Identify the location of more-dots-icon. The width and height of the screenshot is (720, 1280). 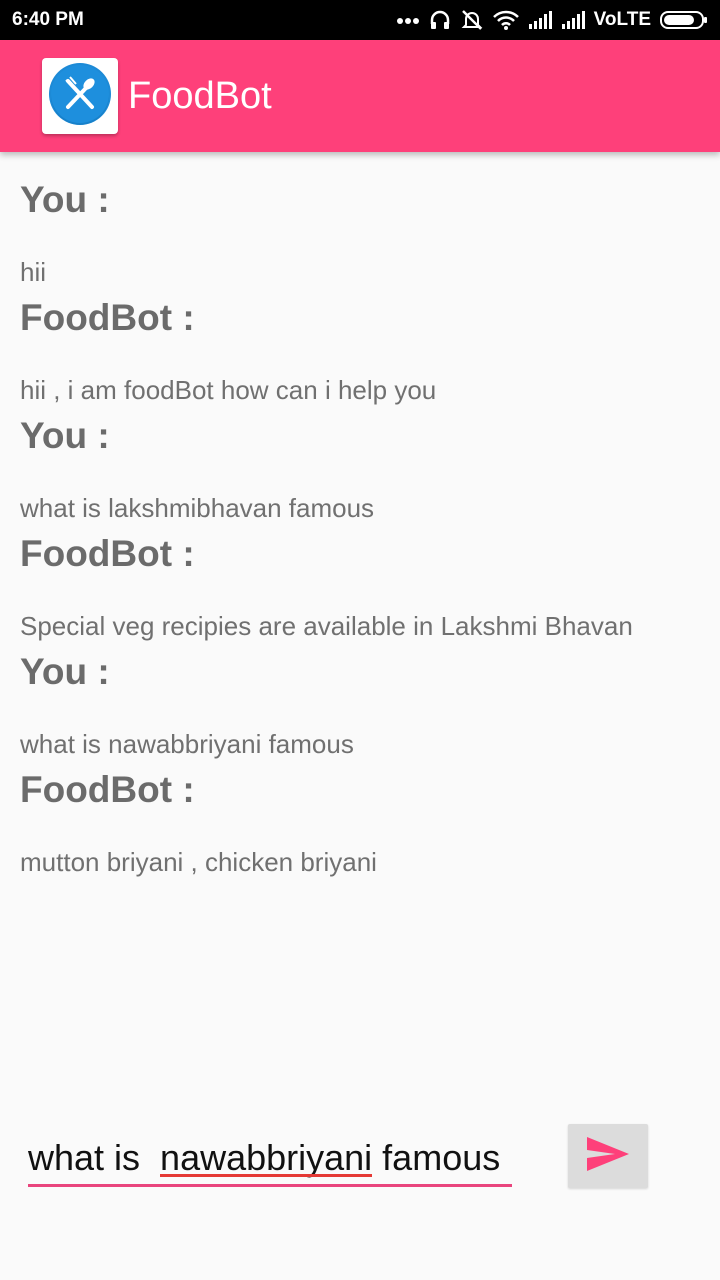
(408, 20).